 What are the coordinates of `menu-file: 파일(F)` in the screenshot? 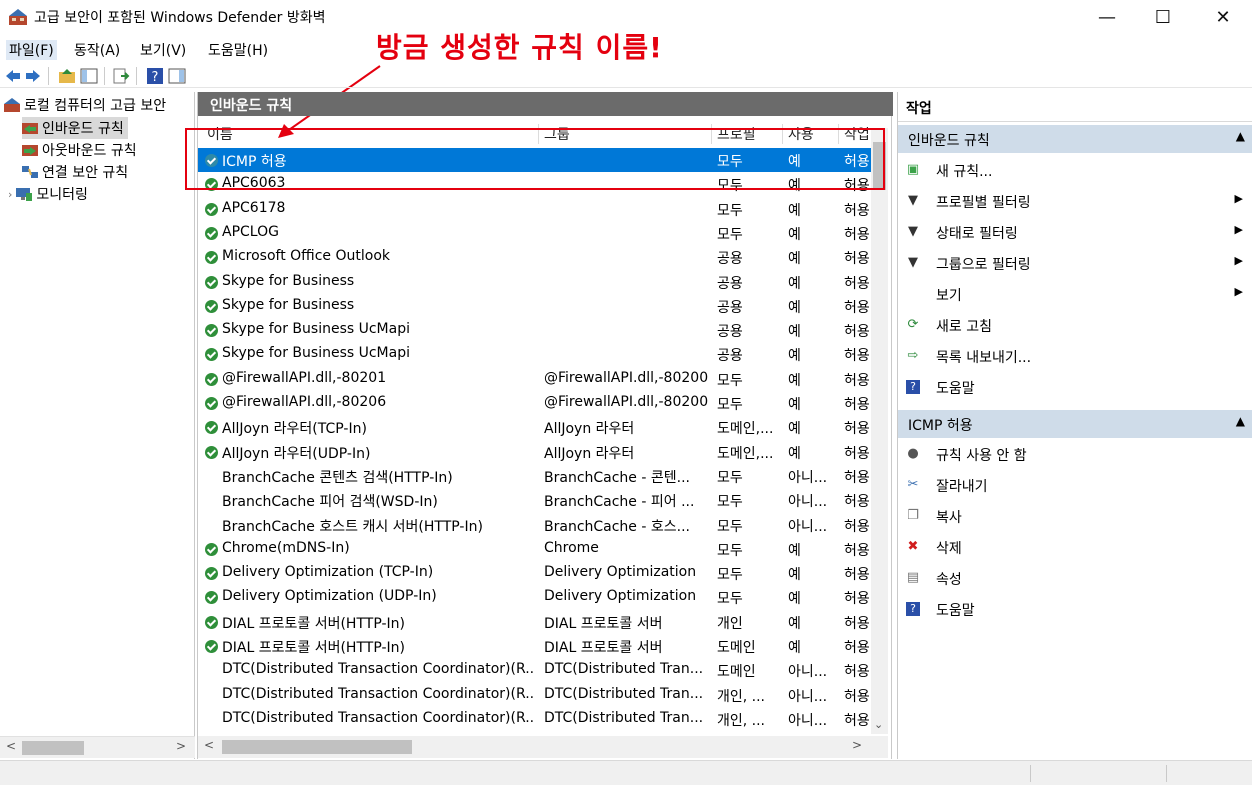 It's located at (31, 50).